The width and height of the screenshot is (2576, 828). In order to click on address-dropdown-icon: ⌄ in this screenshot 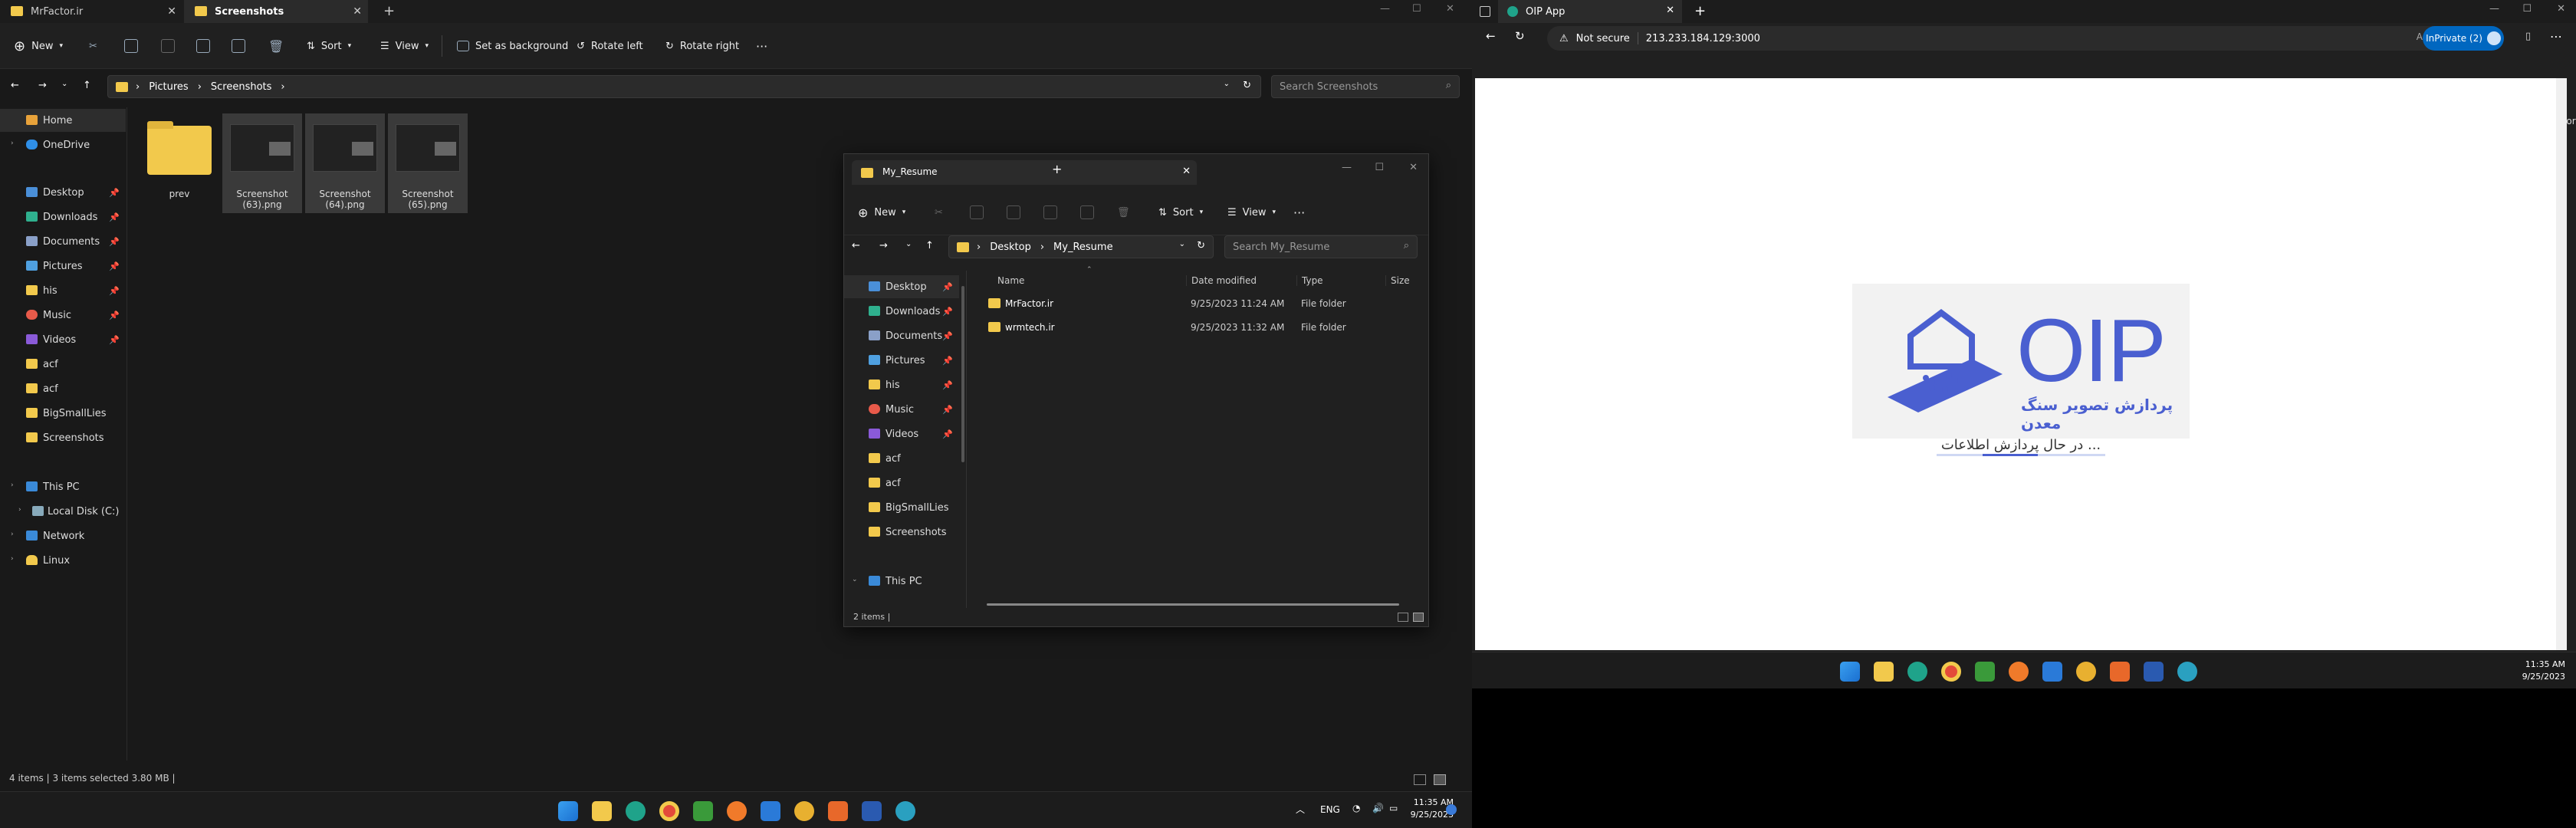, I will do `click(1182, 244)`.